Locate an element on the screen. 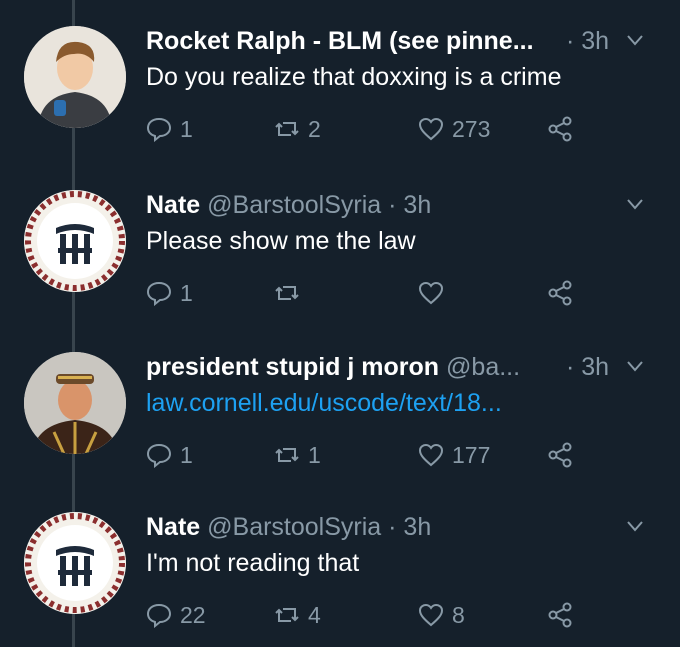 This screenshot has width=680, height=647. reply-button: 22 is located at coordinates (176, 615).